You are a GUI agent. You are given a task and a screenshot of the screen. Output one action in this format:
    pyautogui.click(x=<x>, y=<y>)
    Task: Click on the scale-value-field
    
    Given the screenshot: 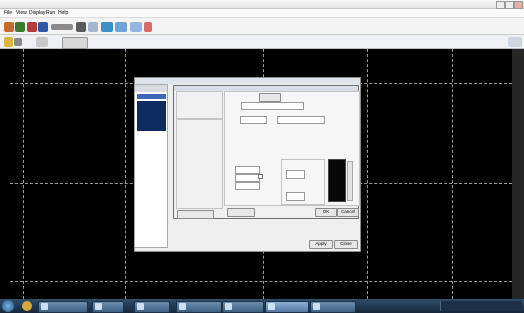 What is the action you would take?
    pyautogui.click(x=295, y=174)
    